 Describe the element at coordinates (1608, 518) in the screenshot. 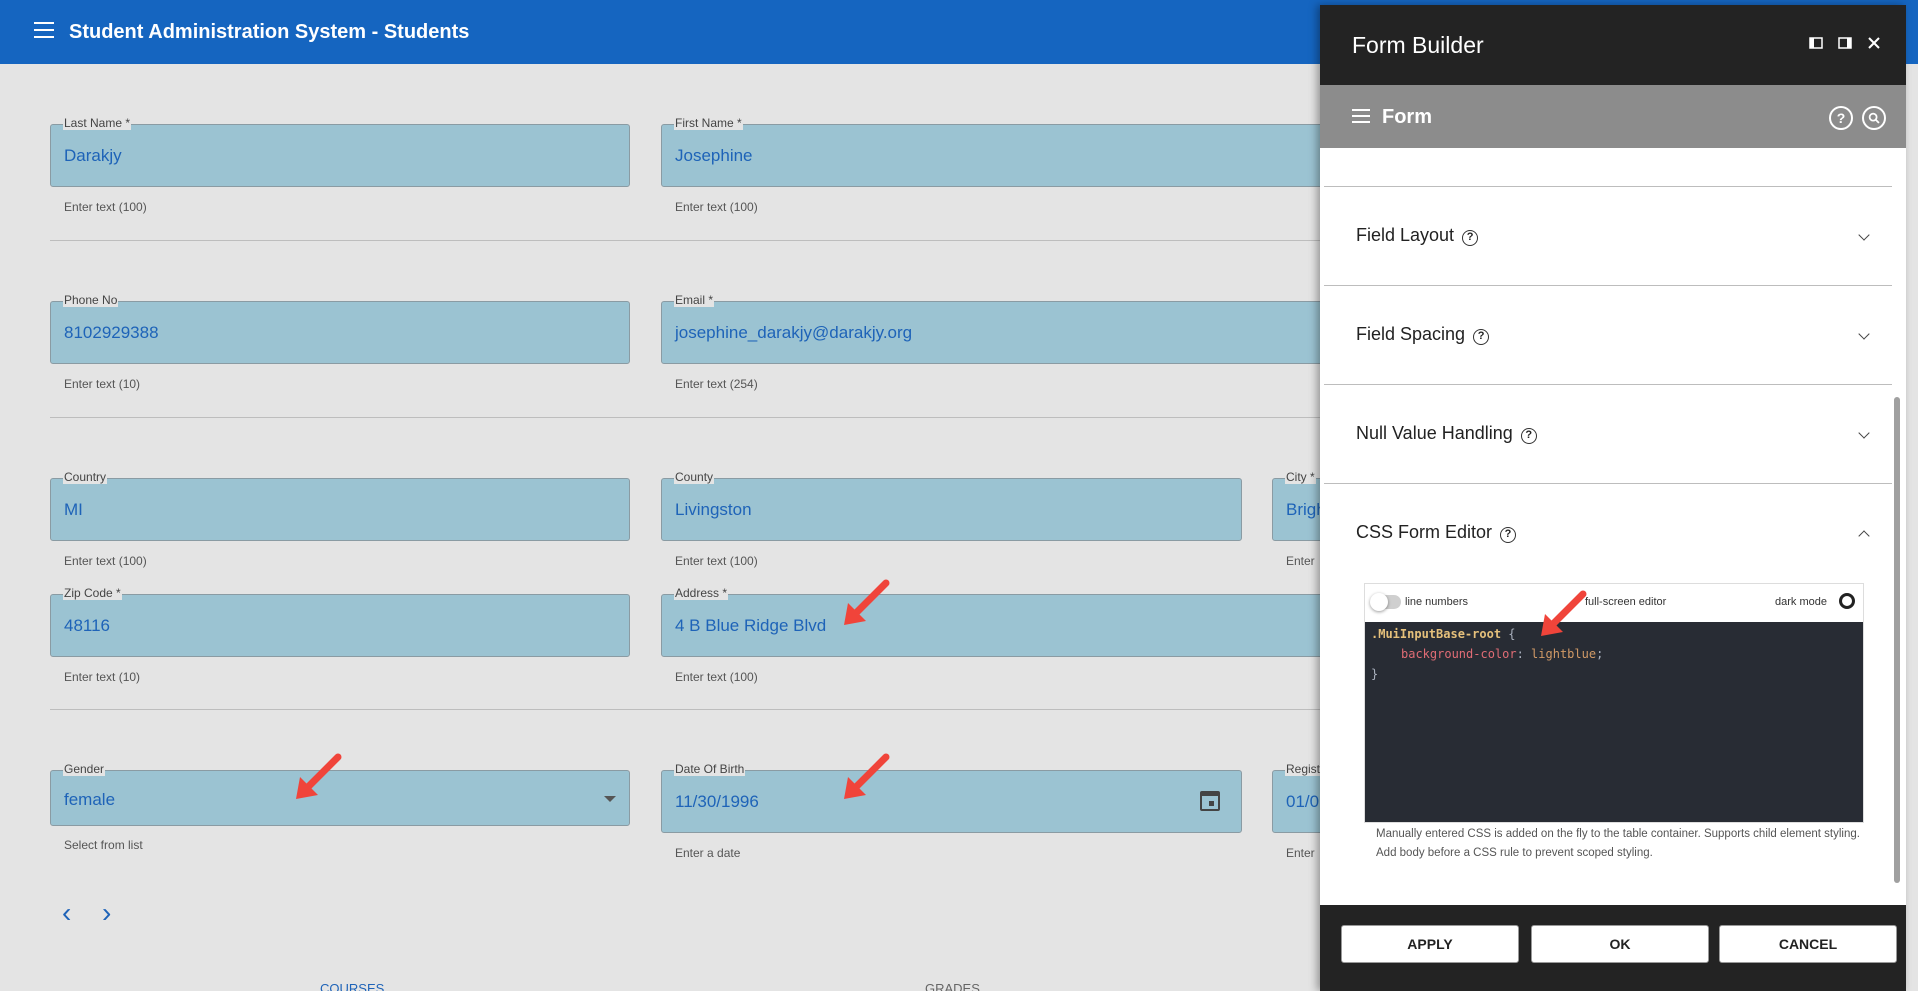

I see `accordion-css-form-editor: CSS Form Editor?` at that location.